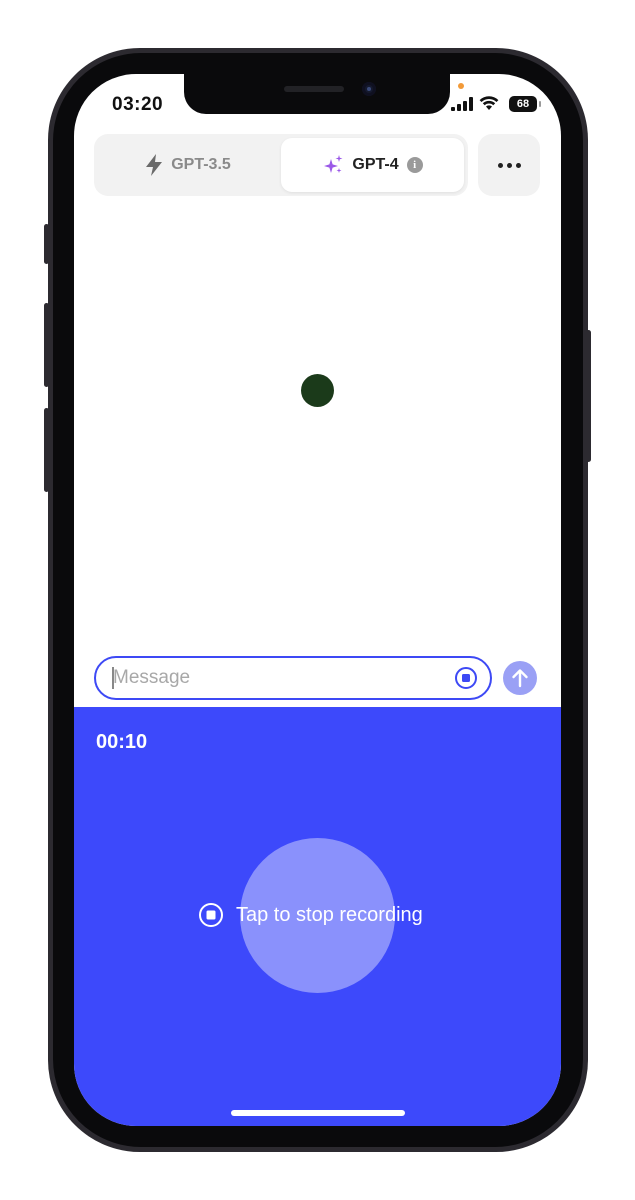 Image resolution: width=635 pixels, height=1200 pixels. Describe the element at coordinates (46, 450) in the screenshot. I see `volume-down-button` at that location.